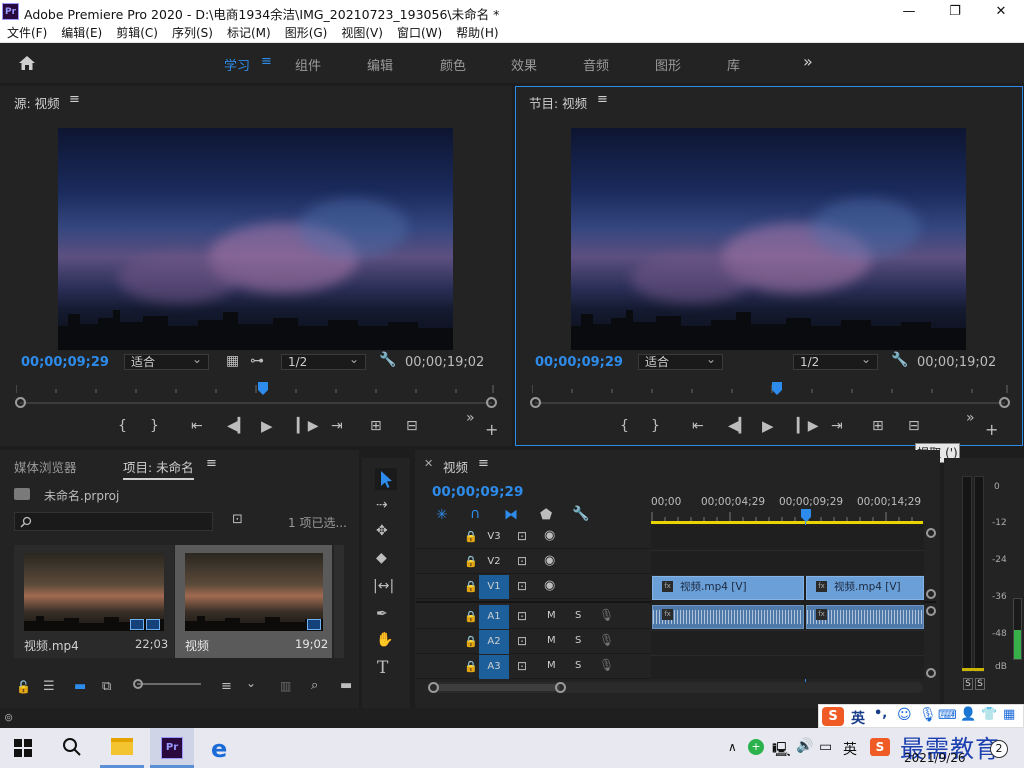 This screenshot has width=1024, height=768. Describe the element at coordinates (935, 758) in the screenshot. I see `taskbar-date: 2021/9/26` at that location.